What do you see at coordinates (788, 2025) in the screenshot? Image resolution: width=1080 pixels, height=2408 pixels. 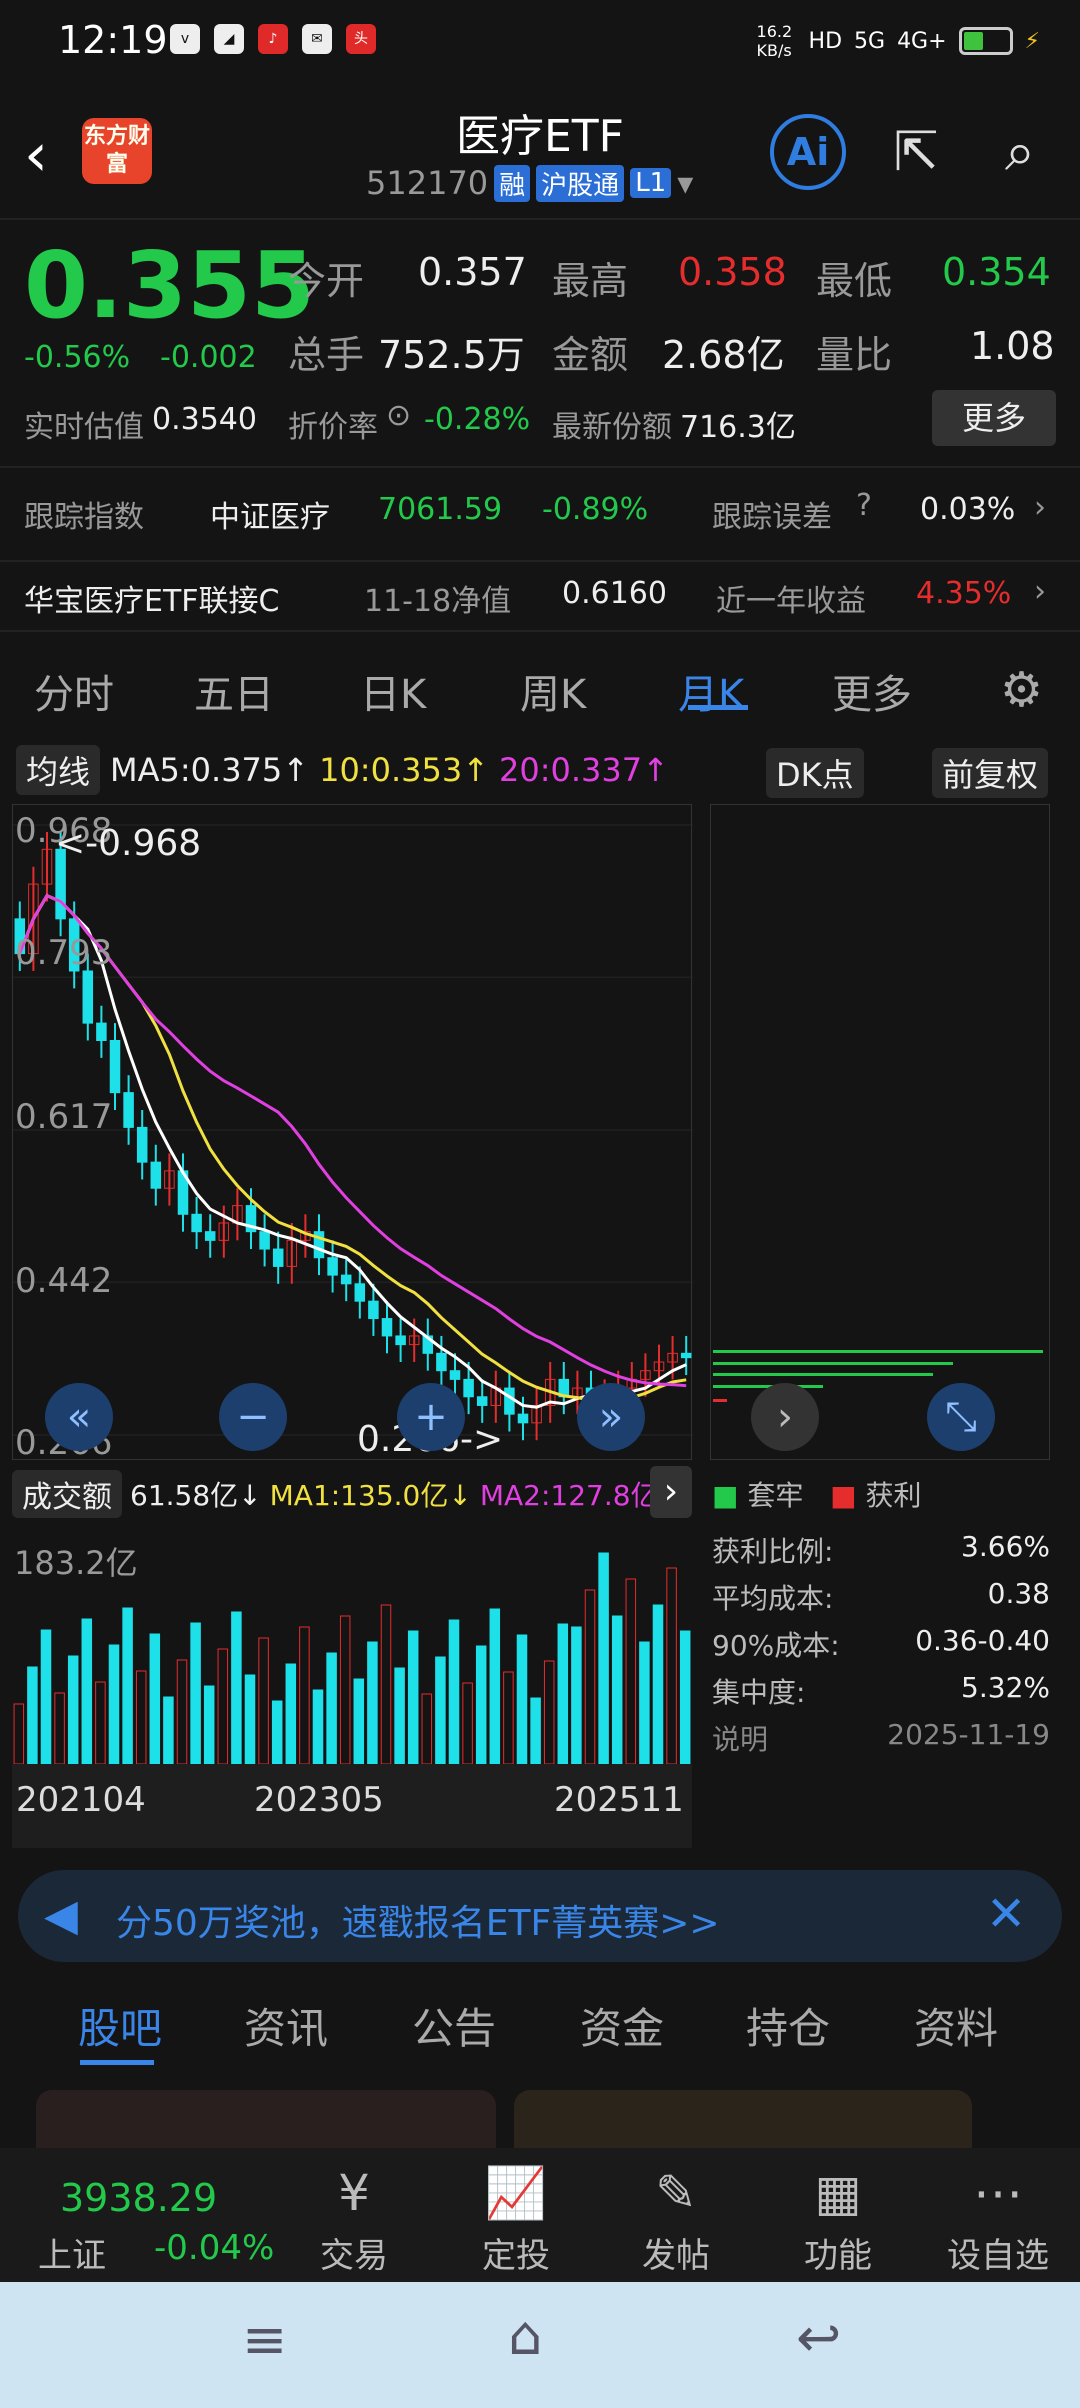 I see `tab-holdings: 持仓` at bounding box center [788, 2025].